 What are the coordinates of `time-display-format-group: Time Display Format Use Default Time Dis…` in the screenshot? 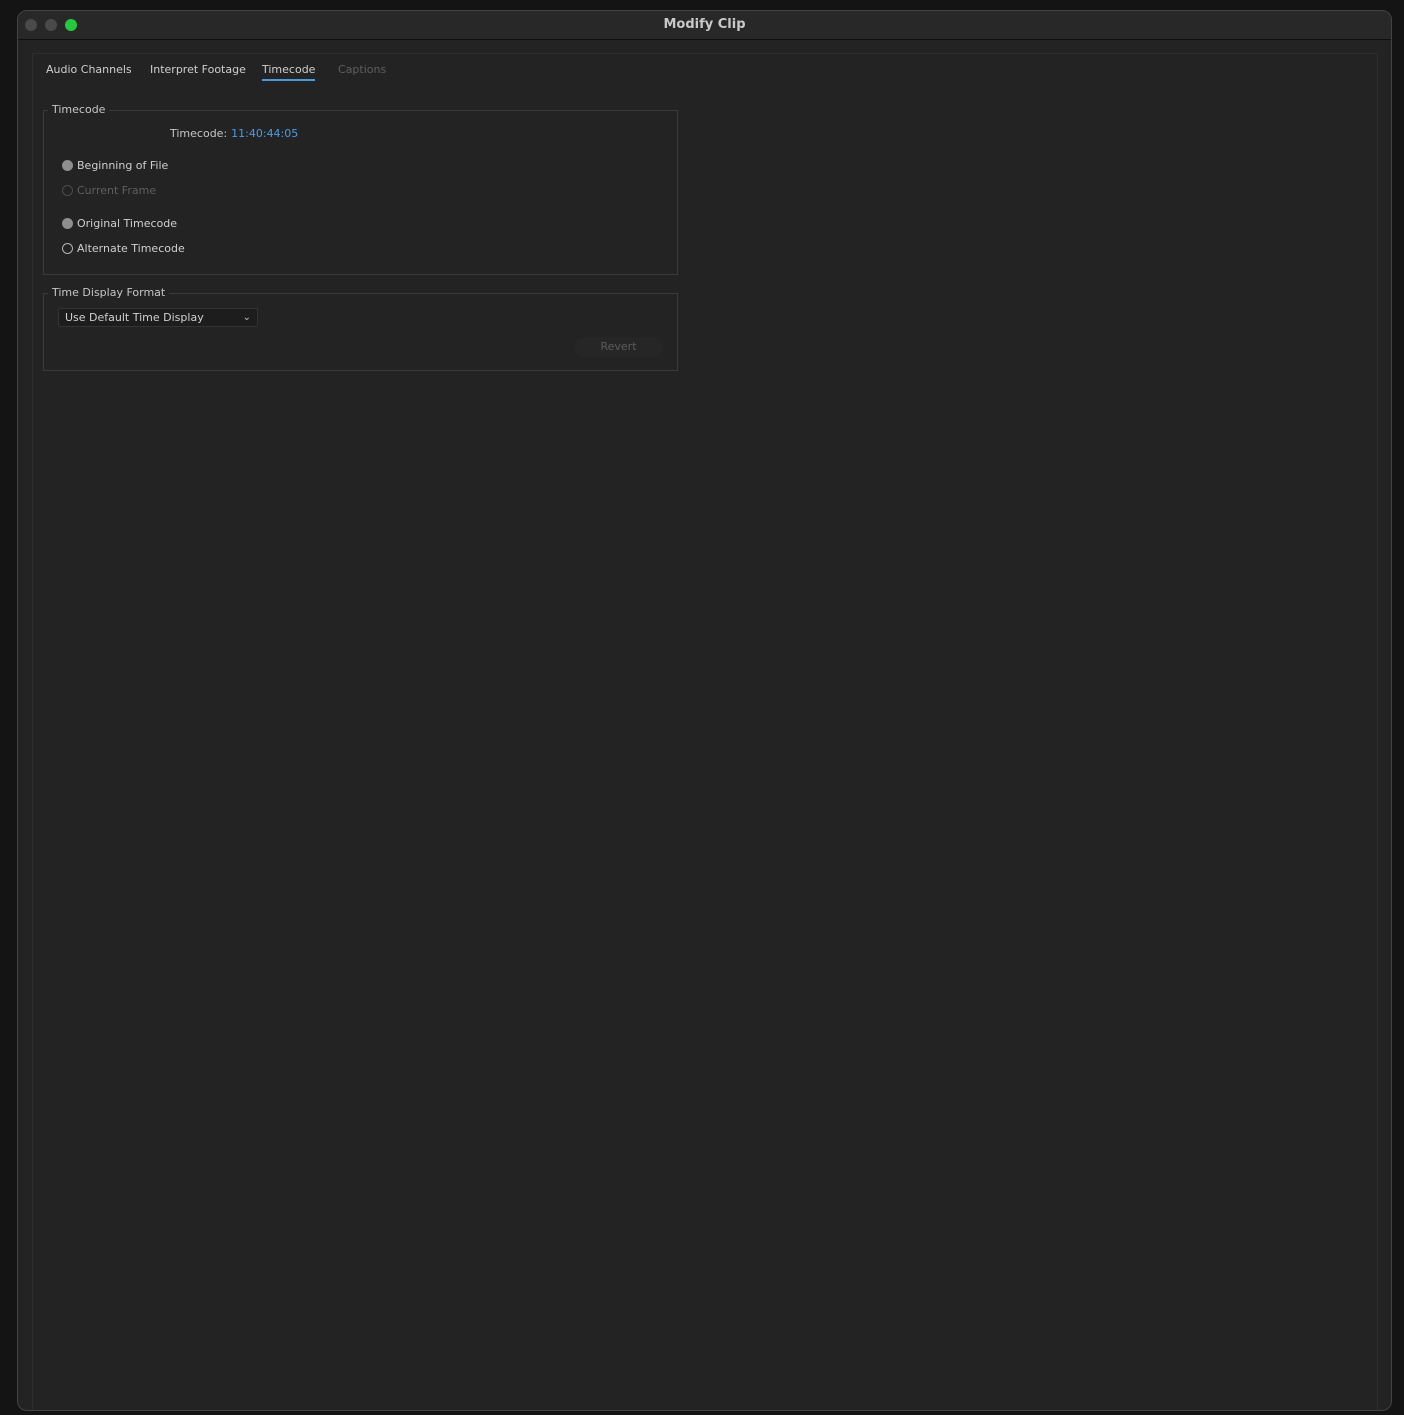 It's located at (360, 328).